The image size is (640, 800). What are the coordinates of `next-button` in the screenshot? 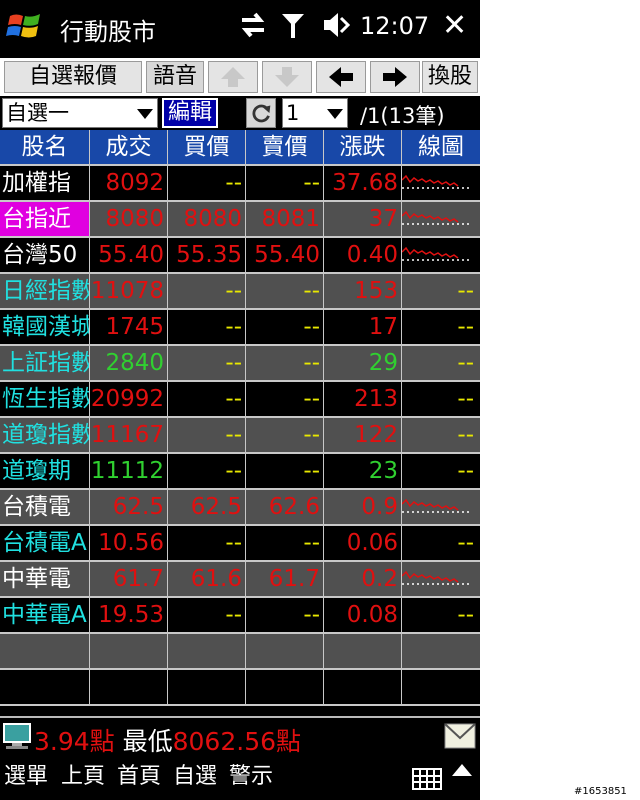 It's located at (395, 77).